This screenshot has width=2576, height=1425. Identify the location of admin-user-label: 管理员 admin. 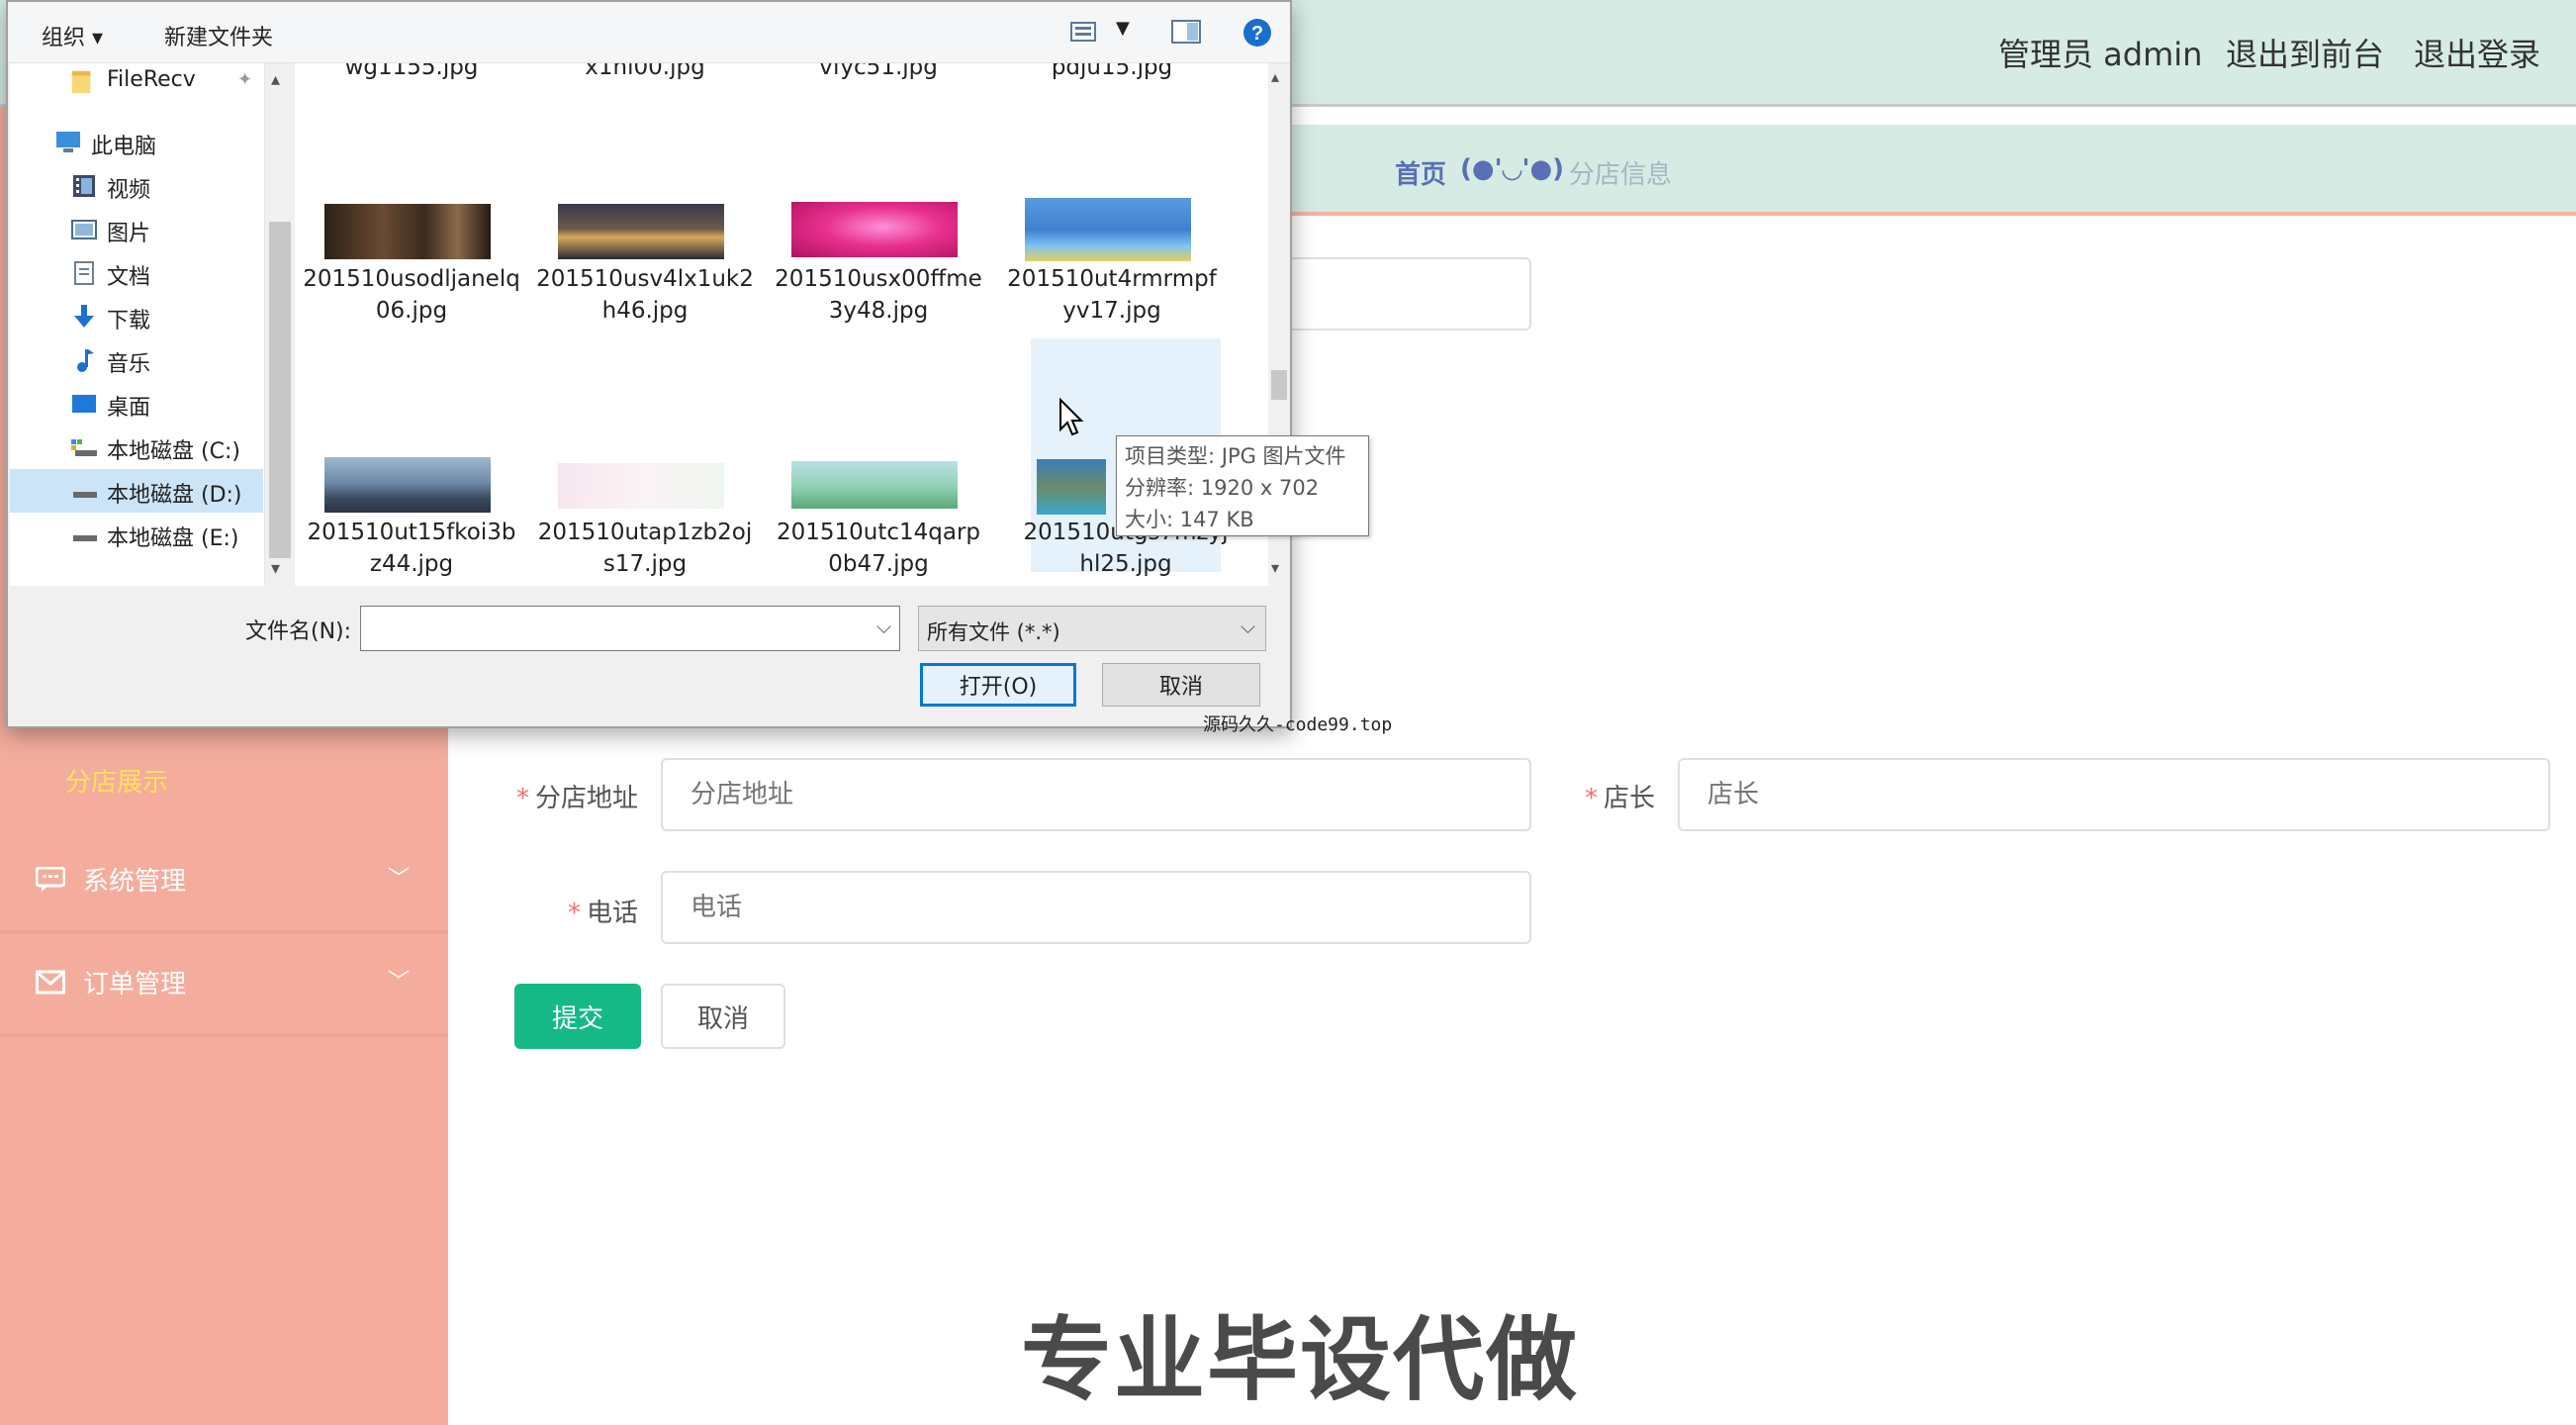
(2100, 54).